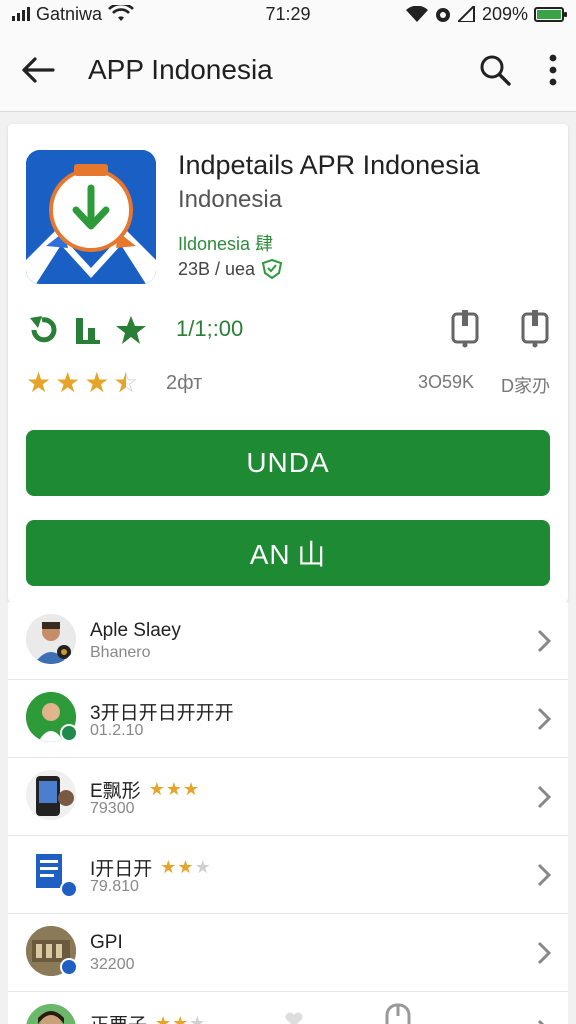 The height and width of the screenshot is (1024, 576). What do you see at coordinates (504, 13) in the screenshot?
I see `battery-percent: 209%` at bounding box center [504, 13].